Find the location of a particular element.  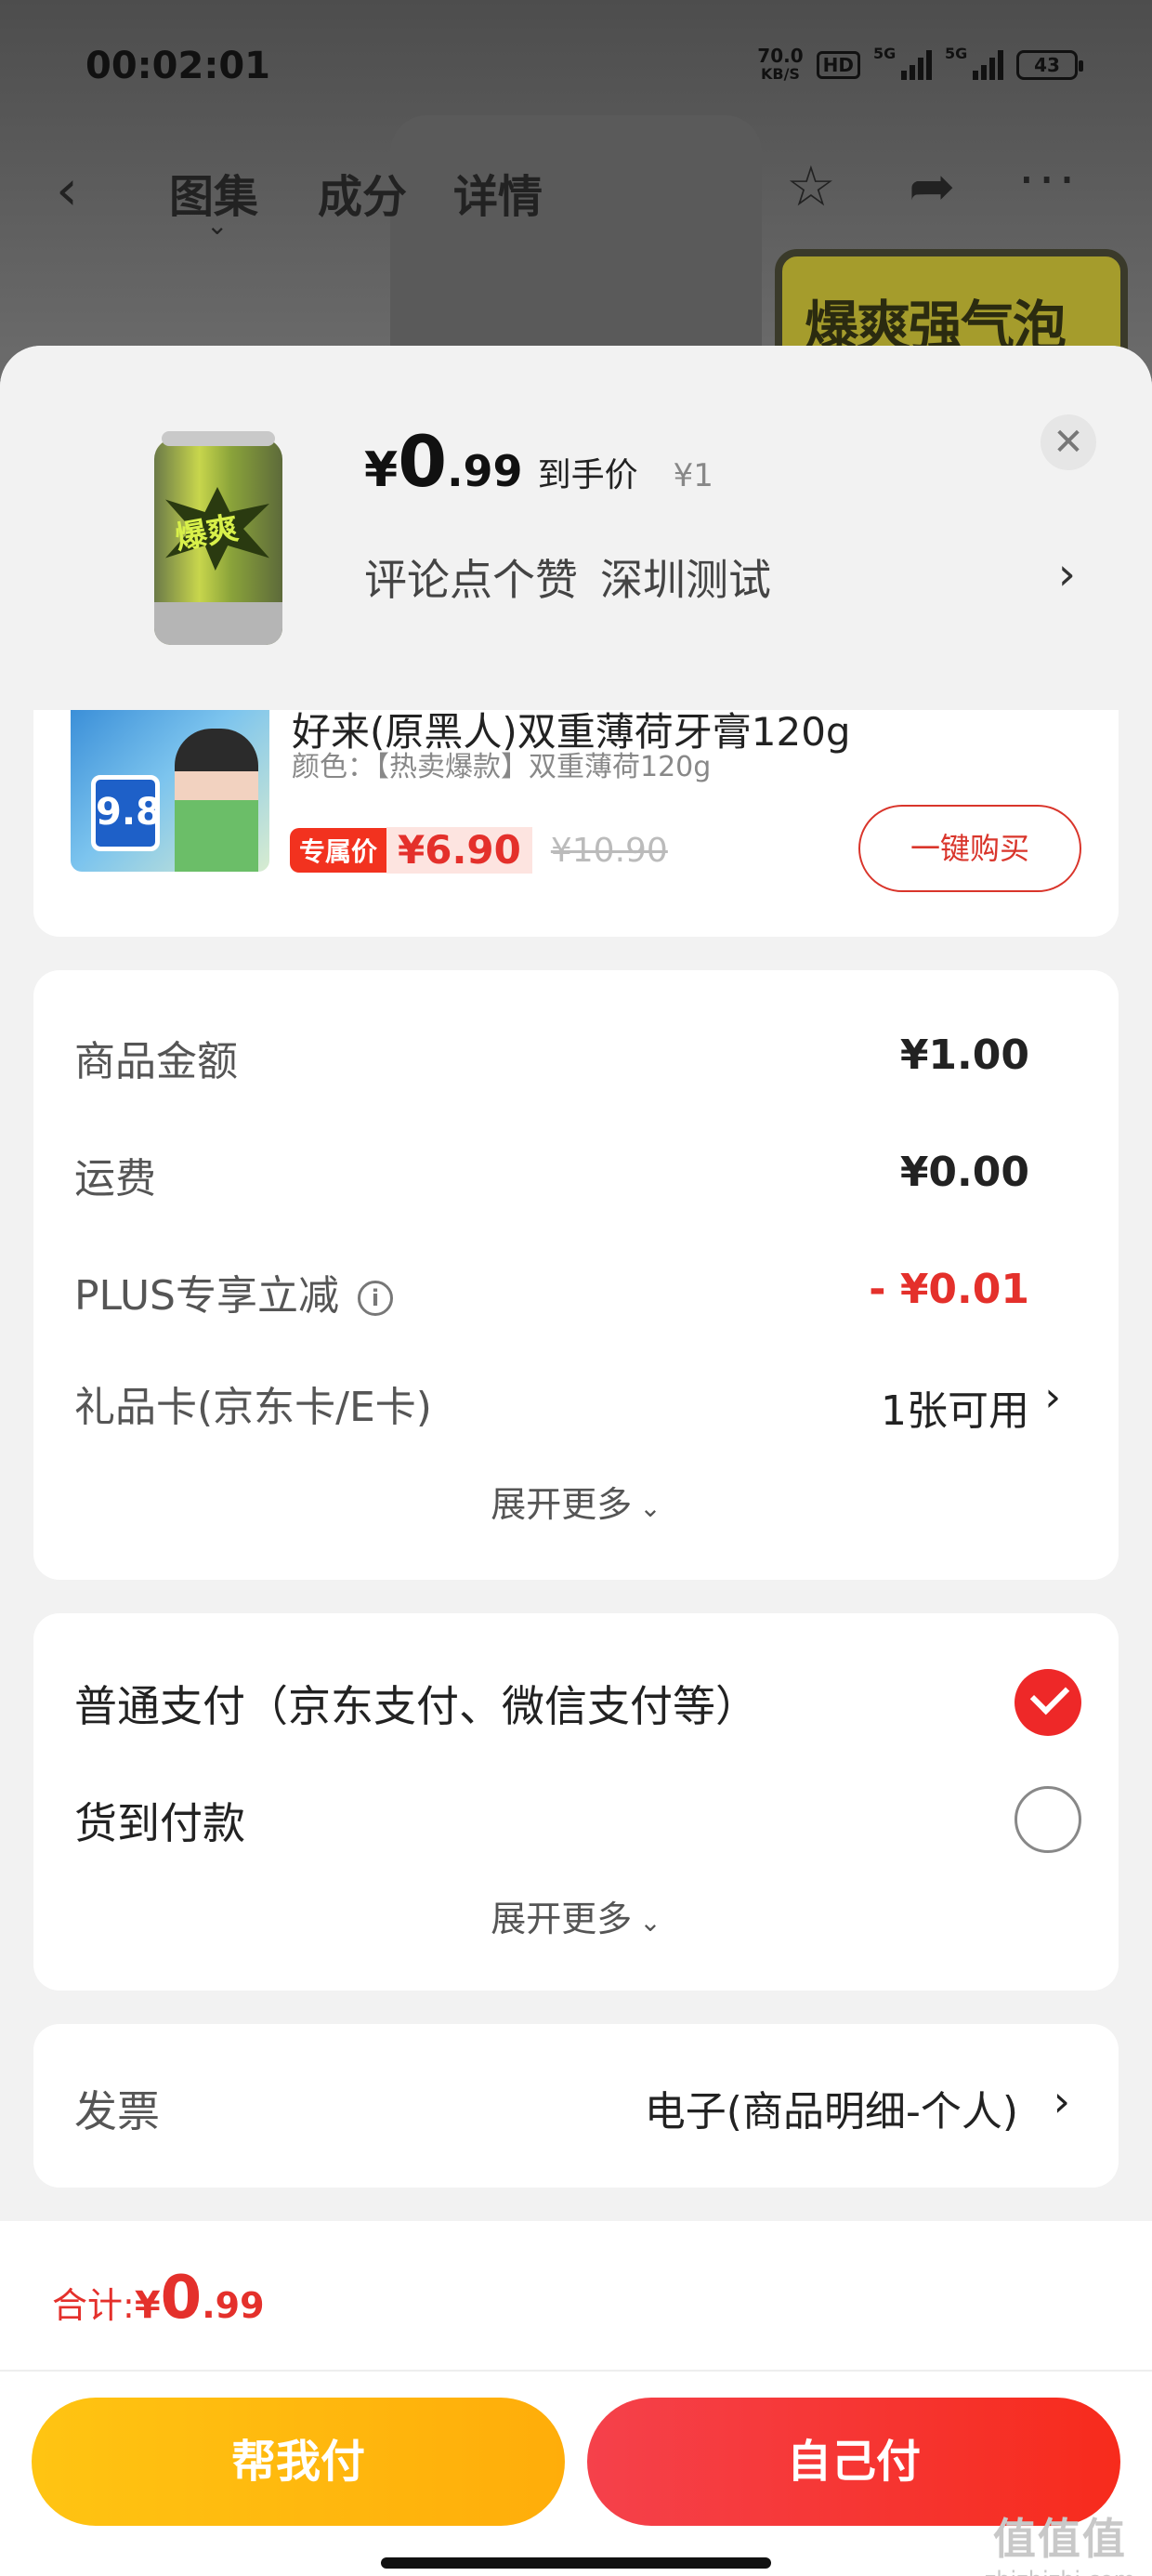

watermark: 值值值 zhizhizhi.com is located at coordinates (1060, 2540).